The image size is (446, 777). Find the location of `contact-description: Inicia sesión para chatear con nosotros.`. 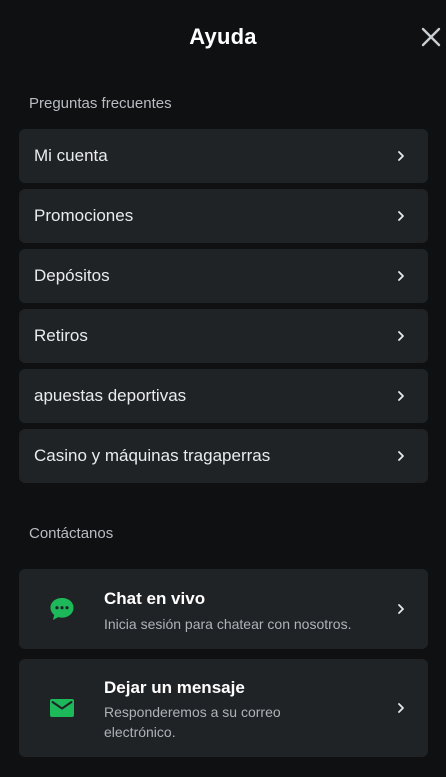

contact-description: Inicia sesión para chatear con nosotros. is located at coordinates (228, 624).